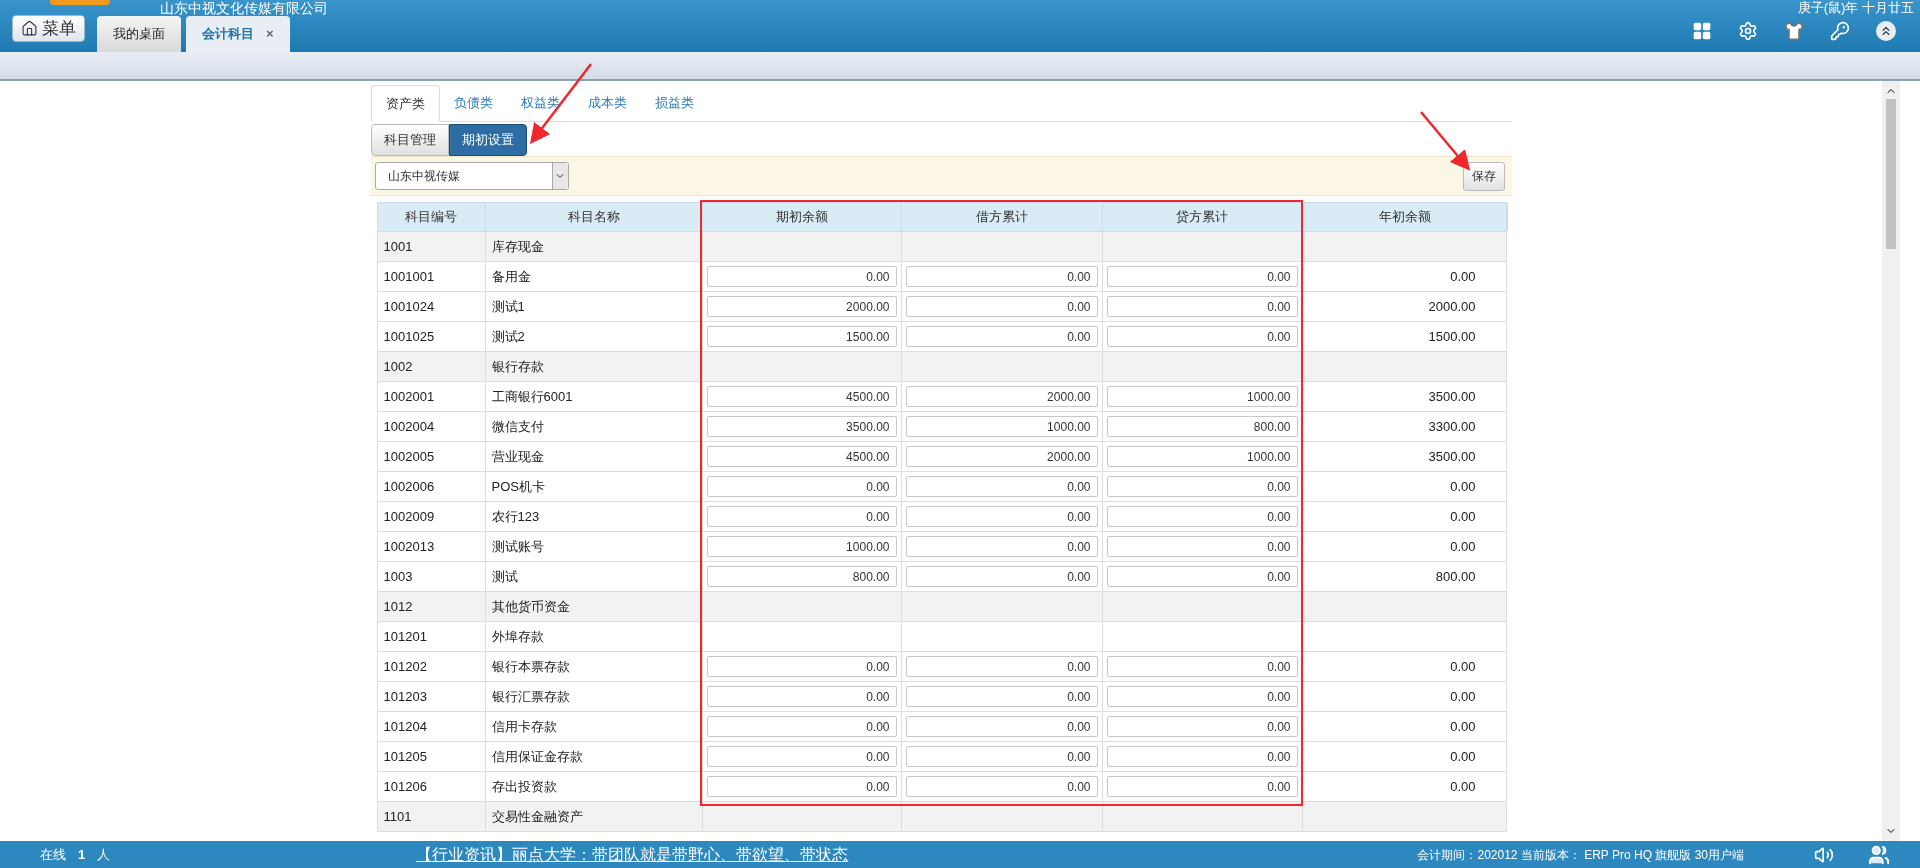 This screenshot has width=1920, height=868. I want to click on mode-button: 科目管理, so click(409, 140).